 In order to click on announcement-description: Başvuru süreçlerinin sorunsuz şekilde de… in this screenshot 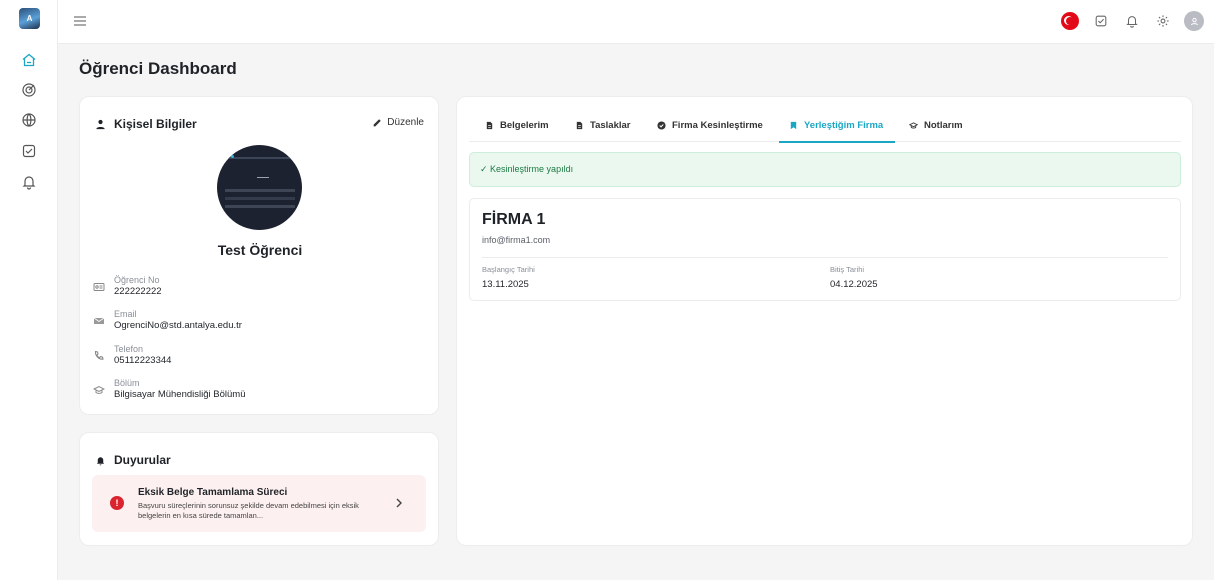, I will do `click(248, 510)`.